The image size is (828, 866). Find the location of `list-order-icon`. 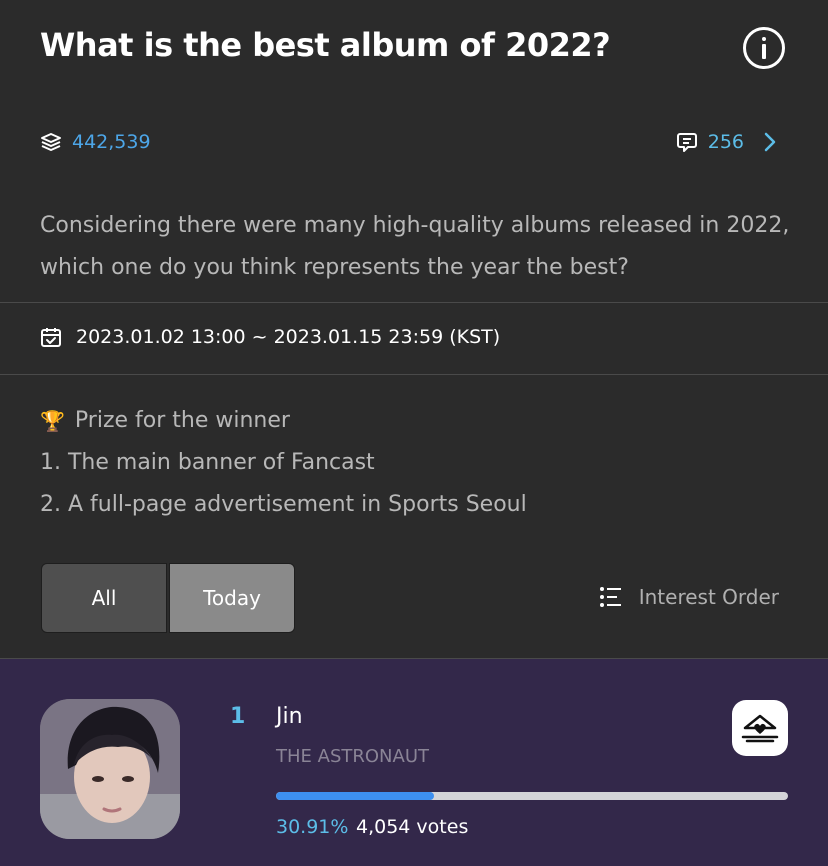

list-order-icon is located at coordinates (610, 597).